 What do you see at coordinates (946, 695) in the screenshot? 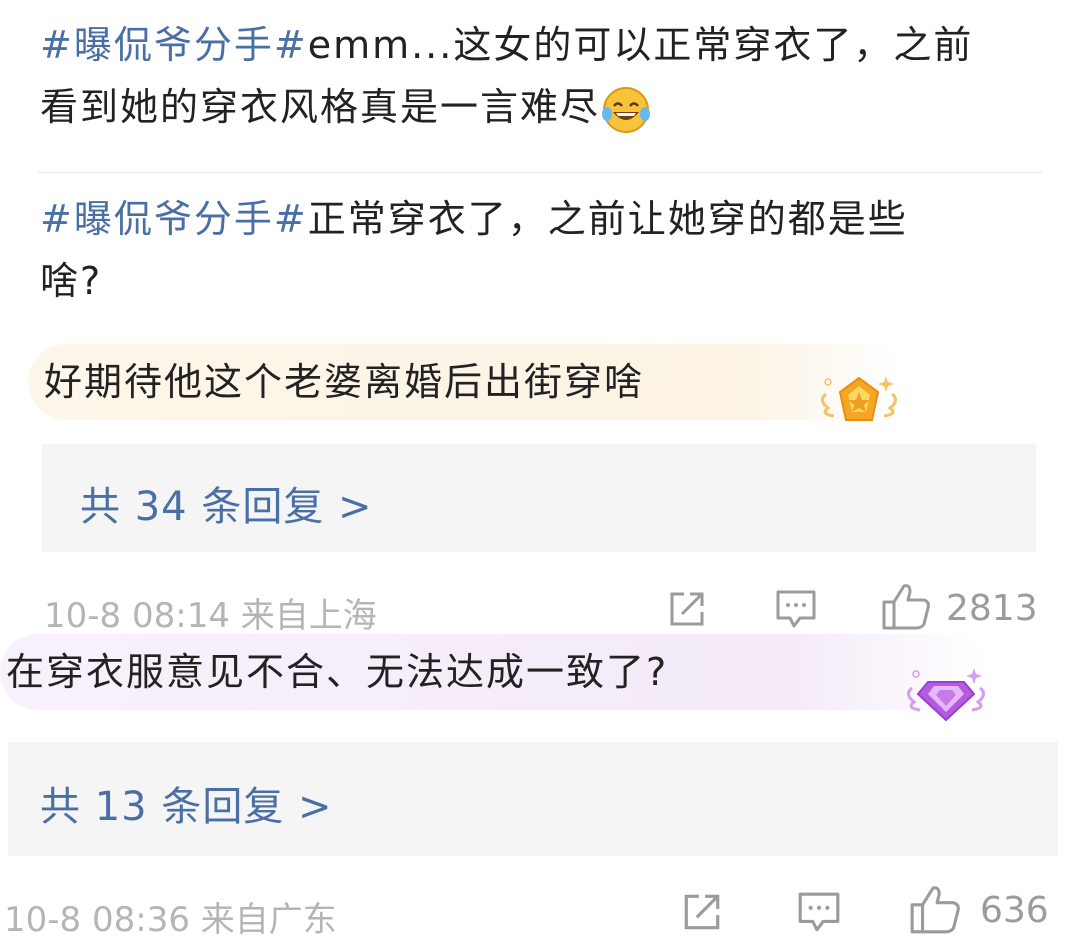
I see `purple-diamond-badge` at bounding box center [946, 695].